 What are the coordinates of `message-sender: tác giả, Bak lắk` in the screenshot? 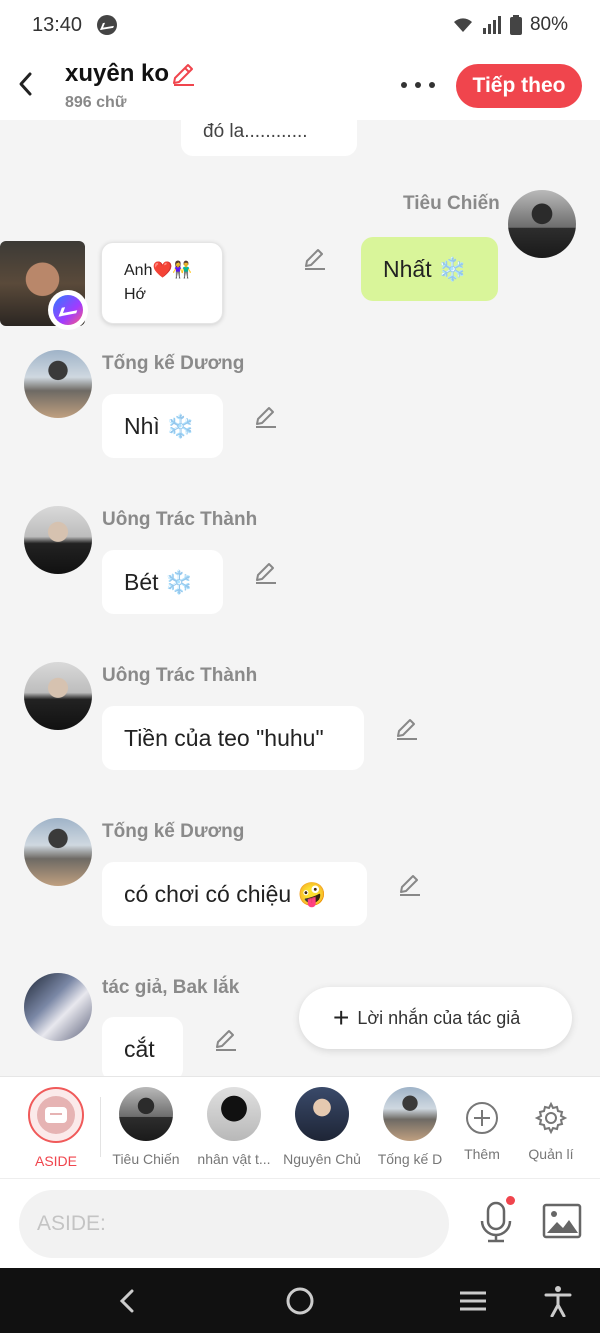 It's located at (171, 987).